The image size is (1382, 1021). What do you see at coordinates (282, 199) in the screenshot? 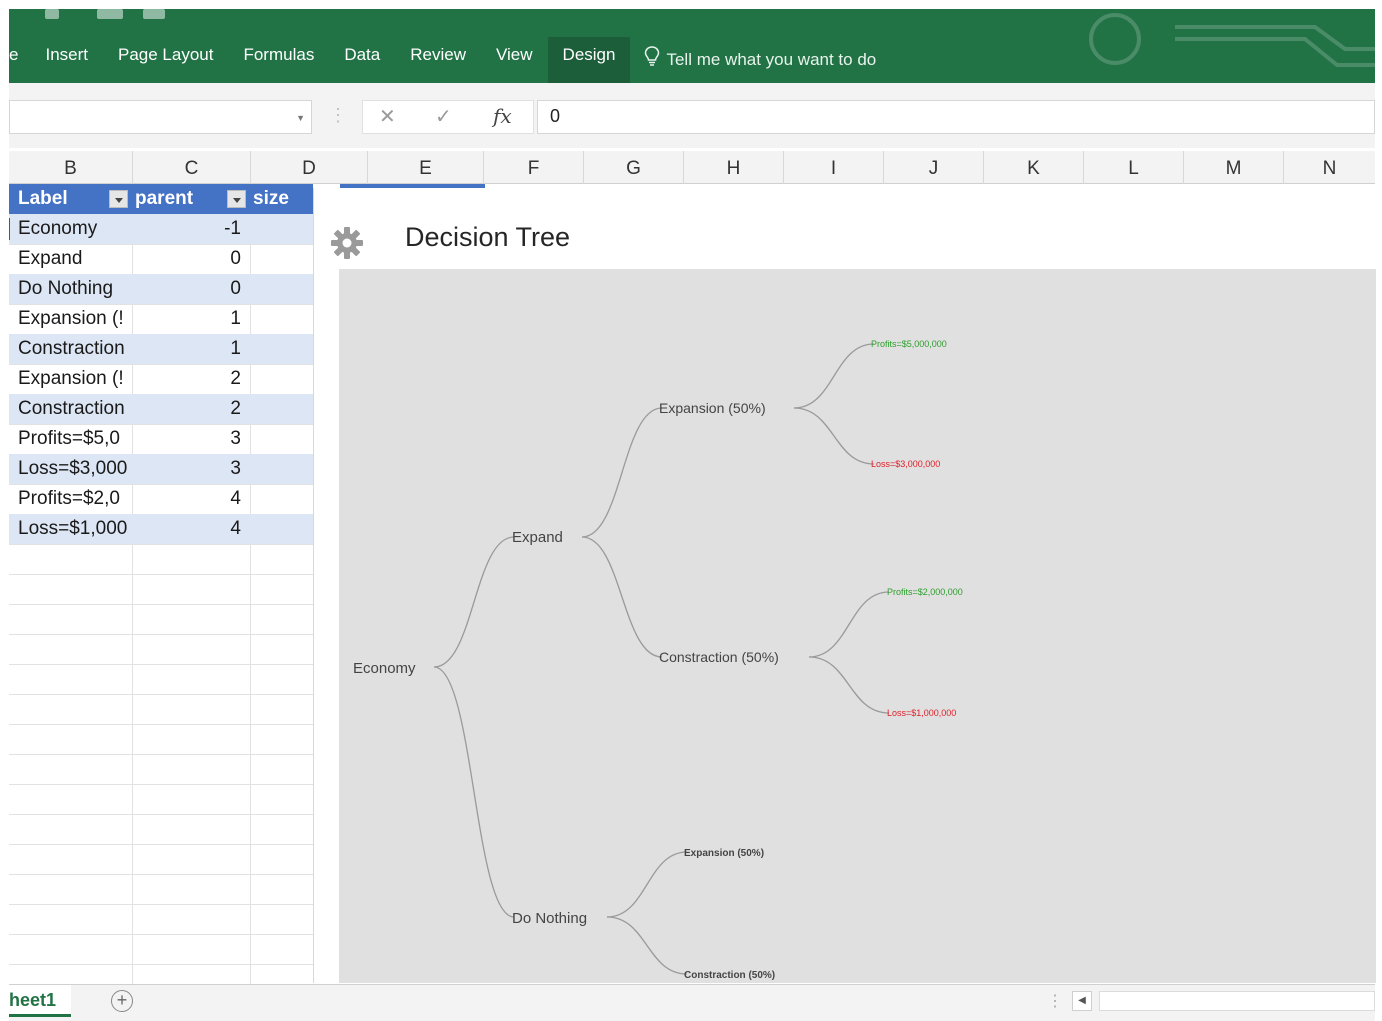
I see `header-size: size` at bounding box center [282, 199].